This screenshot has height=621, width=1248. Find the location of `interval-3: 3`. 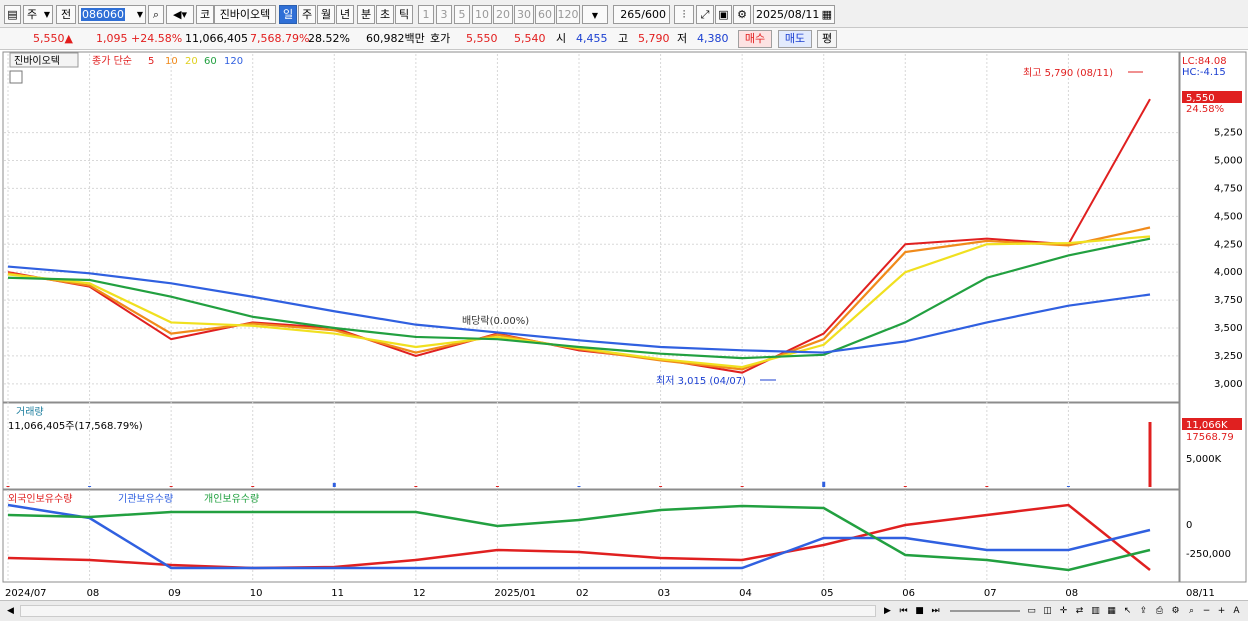

interval-3: 3 is located at coordinates (444, 14).